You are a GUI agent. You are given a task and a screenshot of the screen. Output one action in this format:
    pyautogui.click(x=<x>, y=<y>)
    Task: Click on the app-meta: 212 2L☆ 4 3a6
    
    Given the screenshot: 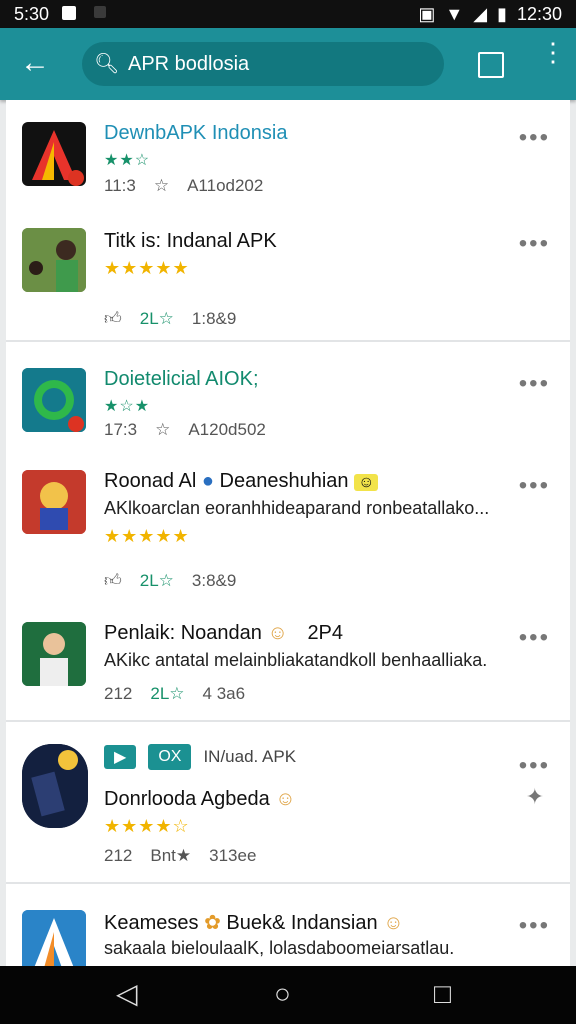 What is the action you would take?
    pyautogui.click(x=174, y=694)
    